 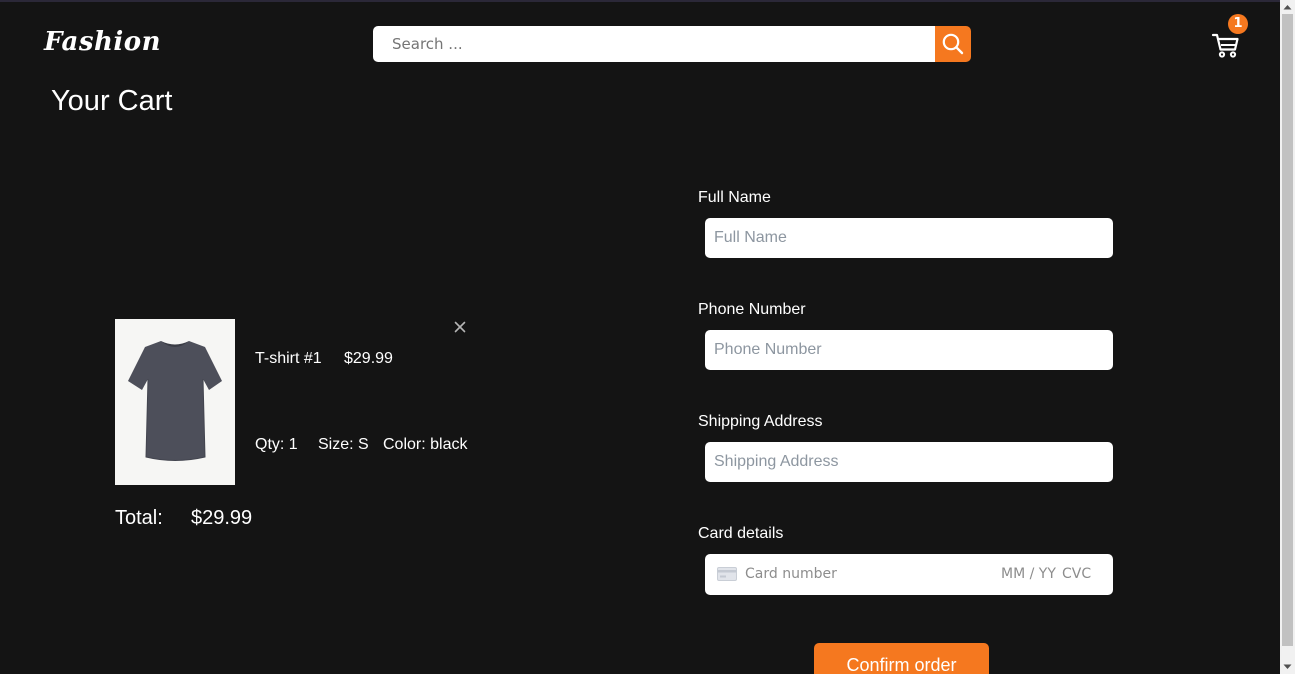 I want to click on t-shirt-image, so click(x=175, y=401).